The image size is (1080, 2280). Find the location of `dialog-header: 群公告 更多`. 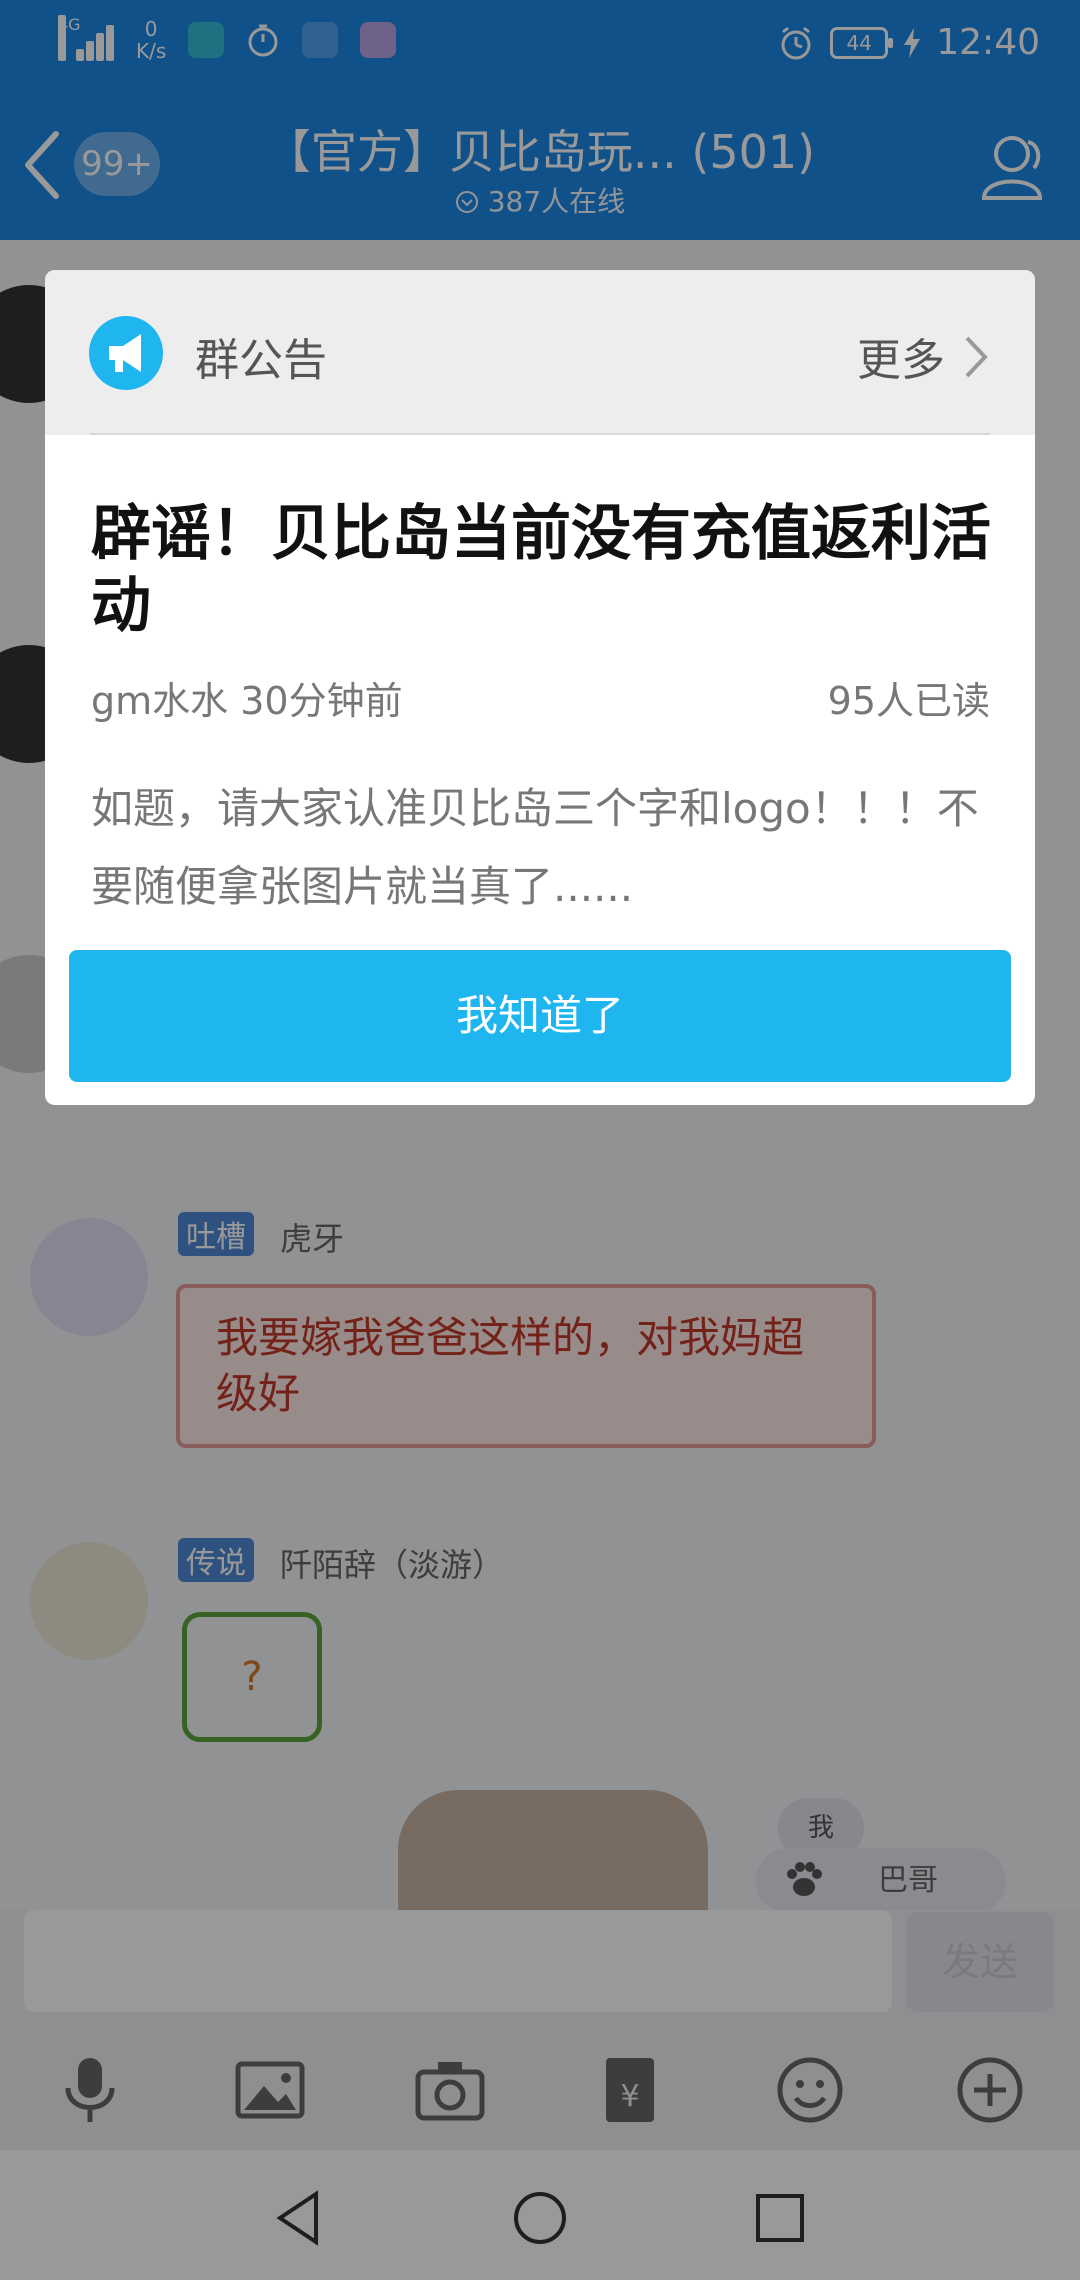

dialog-header: 群公告 更多 is located at coordinates (540, 352).